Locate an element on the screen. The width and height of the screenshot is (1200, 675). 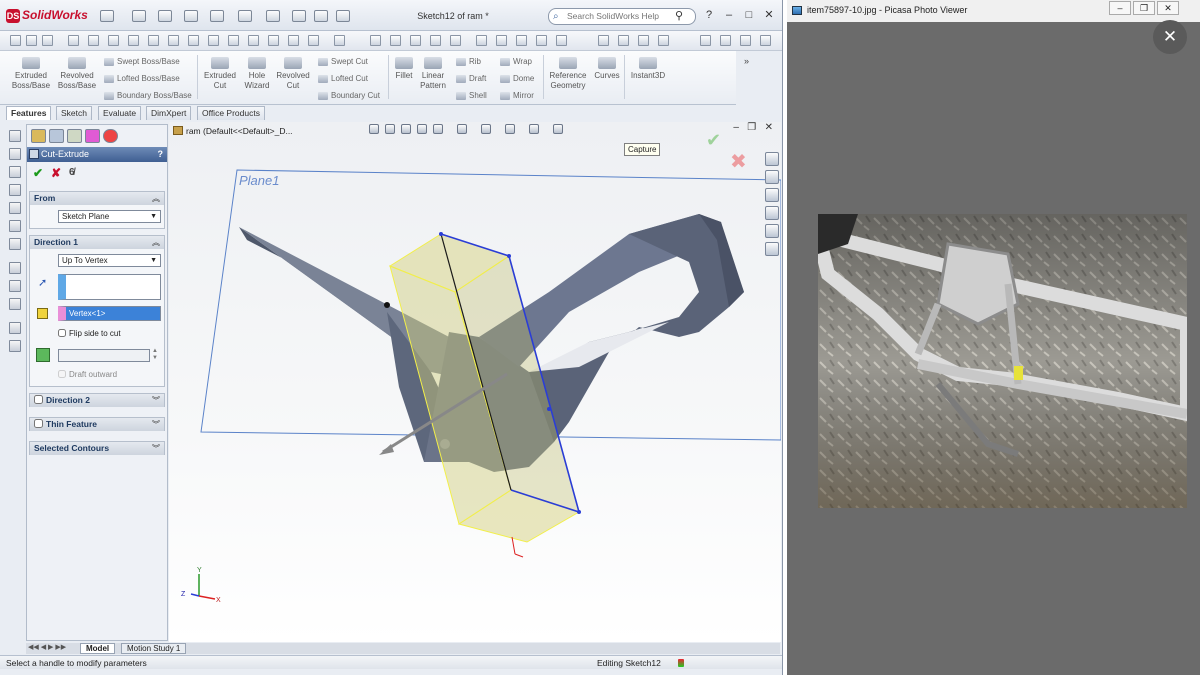
detailed-preview-icon: 6̸ is located at coordinates (72, 173).